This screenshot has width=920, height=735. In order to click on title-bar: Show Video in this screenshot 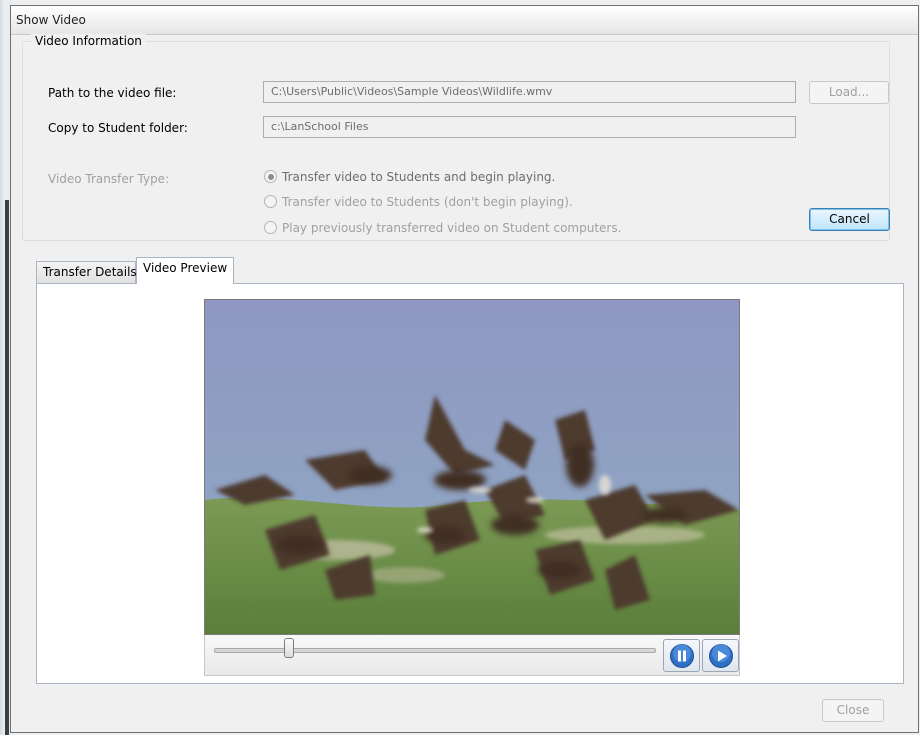, I will do `click(464, 20)`.